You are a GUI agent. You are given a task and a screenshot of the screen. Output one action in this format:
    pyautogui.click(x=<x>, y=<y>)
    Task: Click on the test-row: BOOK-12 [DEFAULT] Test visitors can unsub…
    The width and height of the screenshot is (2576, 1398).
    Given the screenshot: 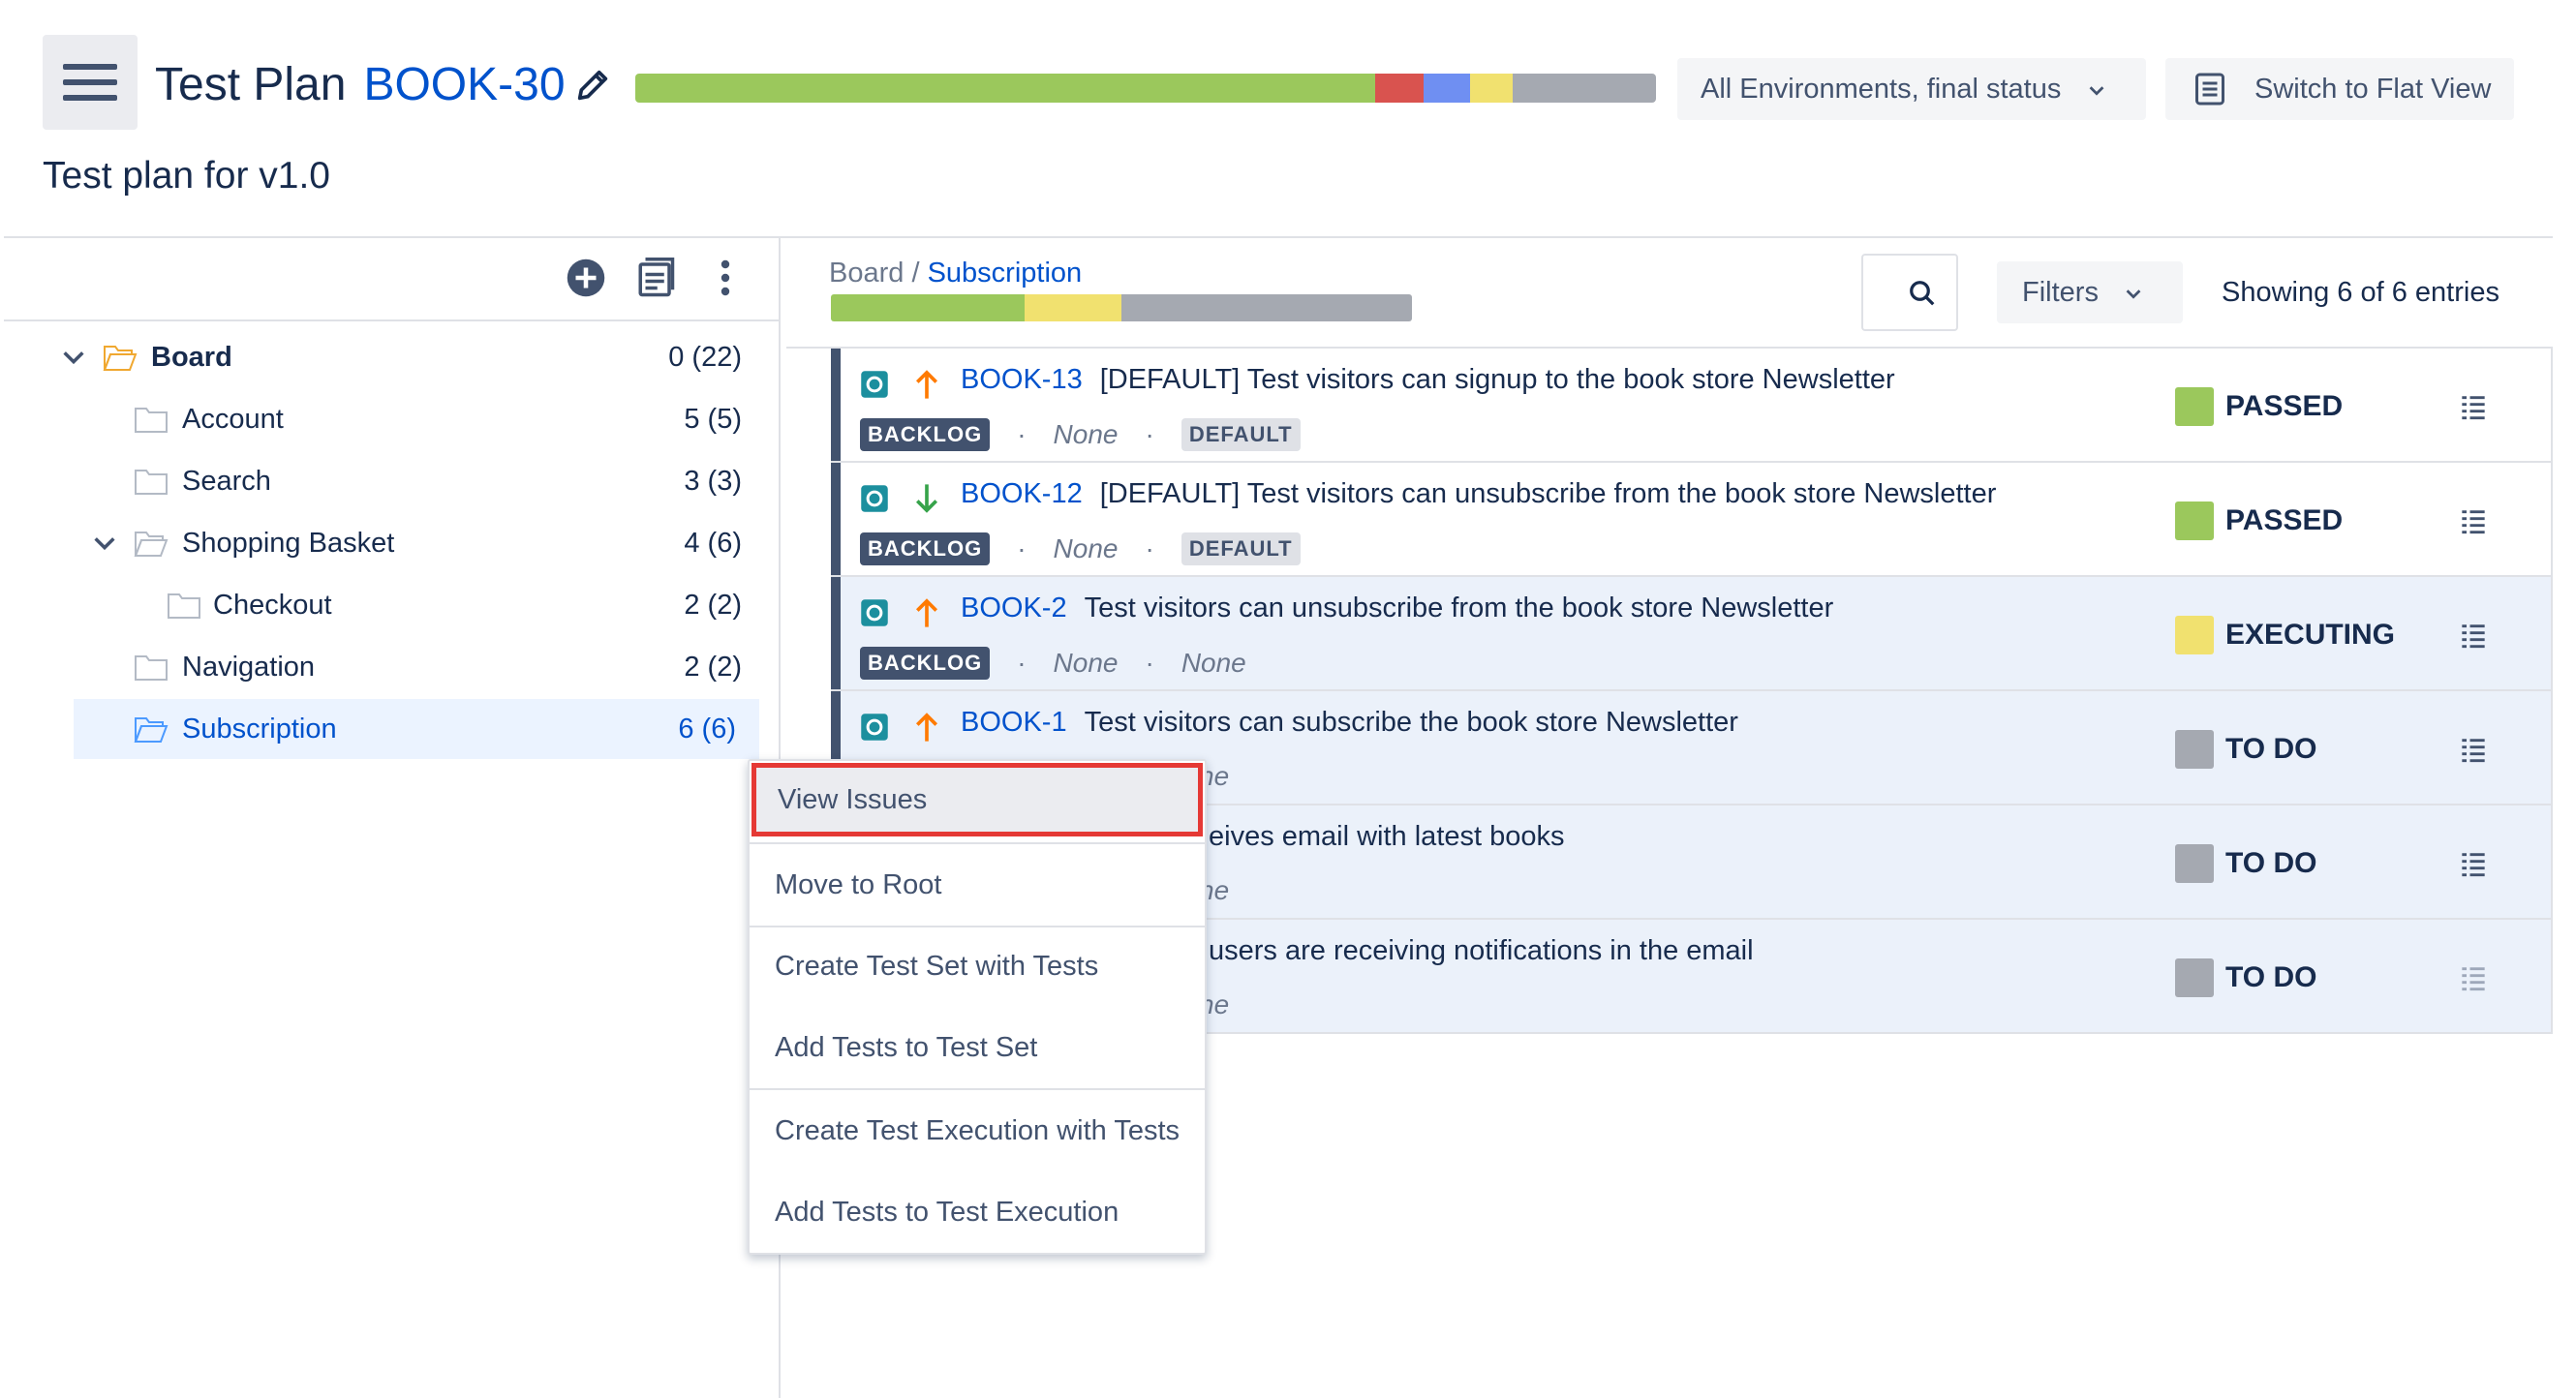 What is the action you would take?
    pyautogui.click(x=1692, y=520)
    